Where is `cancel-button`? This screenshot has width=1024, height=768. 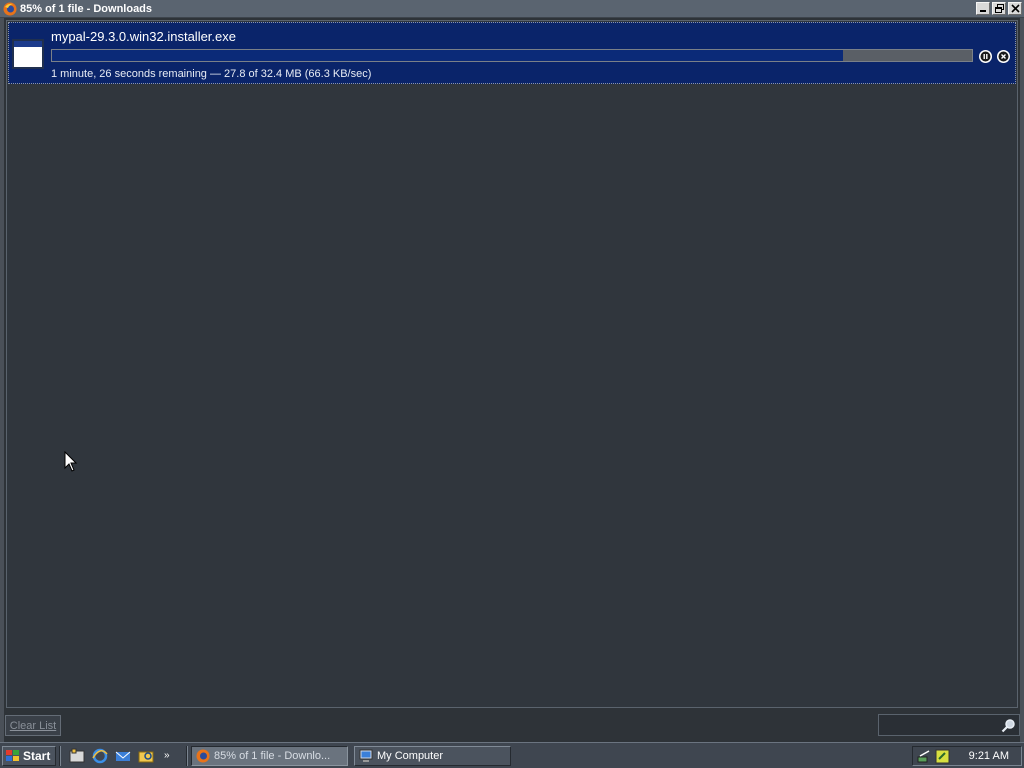 cancel-button is located at coordinates (1003, 56).